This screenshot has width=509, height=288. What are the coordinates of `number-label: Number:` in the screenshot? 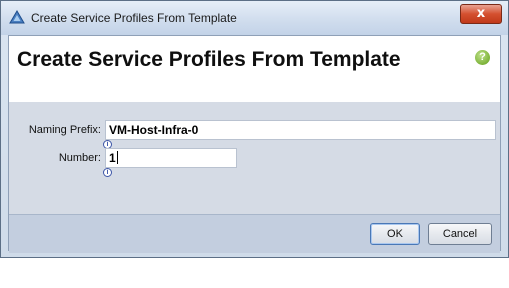 It's located at (79, 158).